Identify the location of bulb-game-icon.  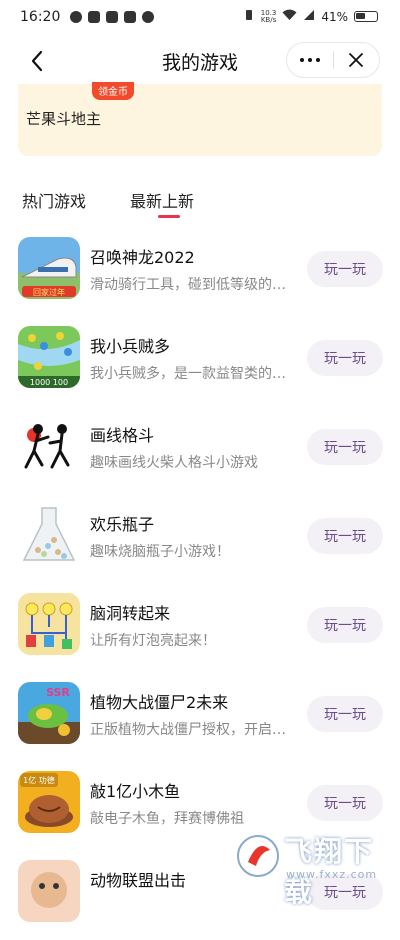
(49, 624).